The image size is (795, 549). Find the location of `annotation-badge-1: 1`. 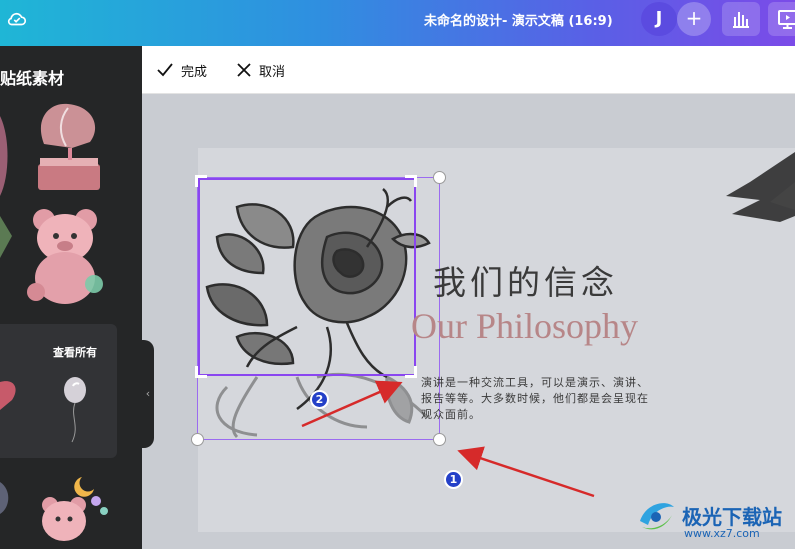

annotation-badge-1: 1 is located at coordinates (453, 479).